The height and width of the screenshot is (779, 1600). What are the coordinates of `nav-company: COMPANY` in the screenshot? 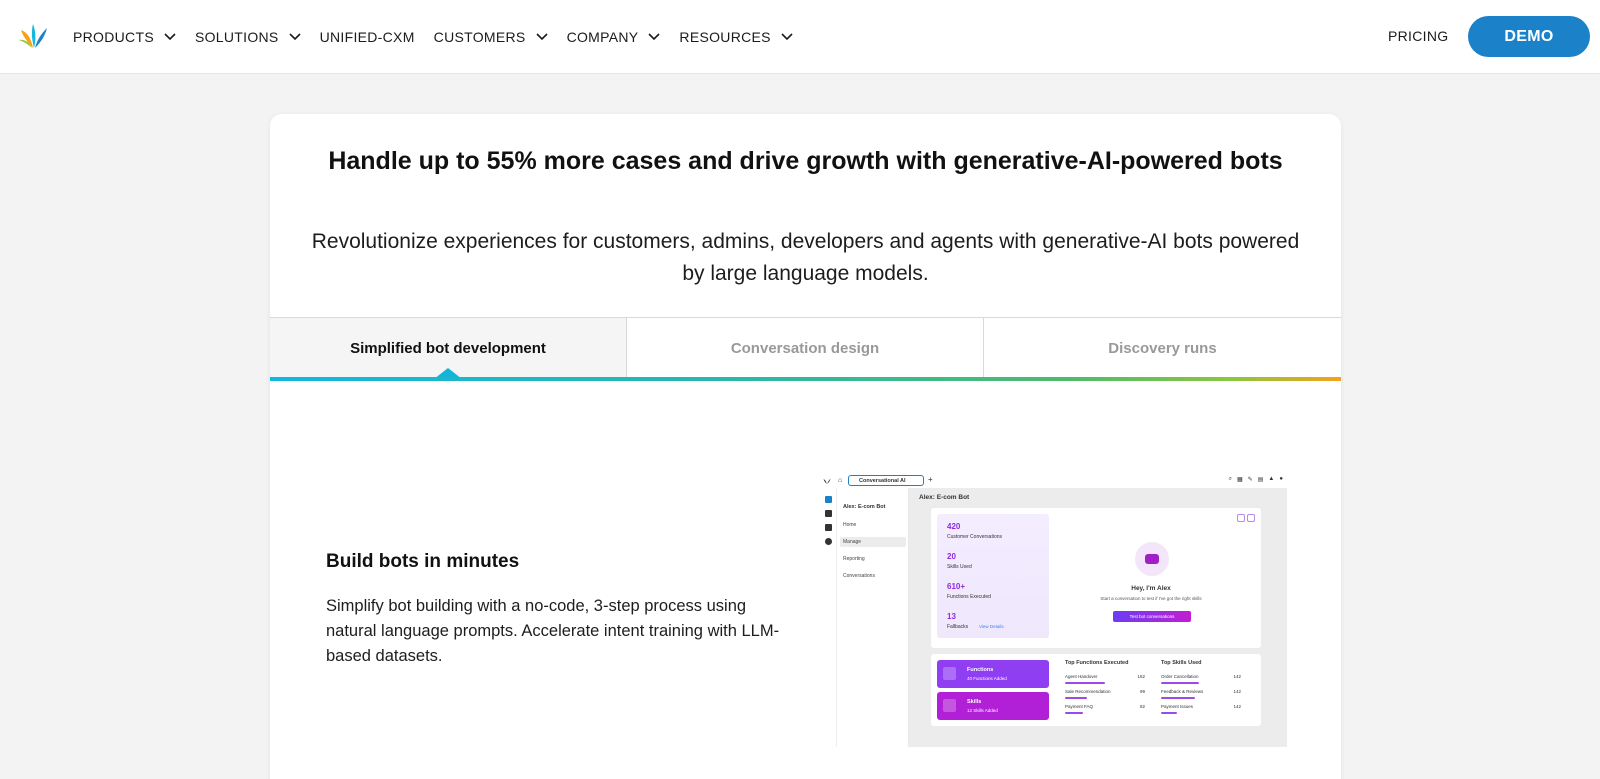 It's located at (614, 37).